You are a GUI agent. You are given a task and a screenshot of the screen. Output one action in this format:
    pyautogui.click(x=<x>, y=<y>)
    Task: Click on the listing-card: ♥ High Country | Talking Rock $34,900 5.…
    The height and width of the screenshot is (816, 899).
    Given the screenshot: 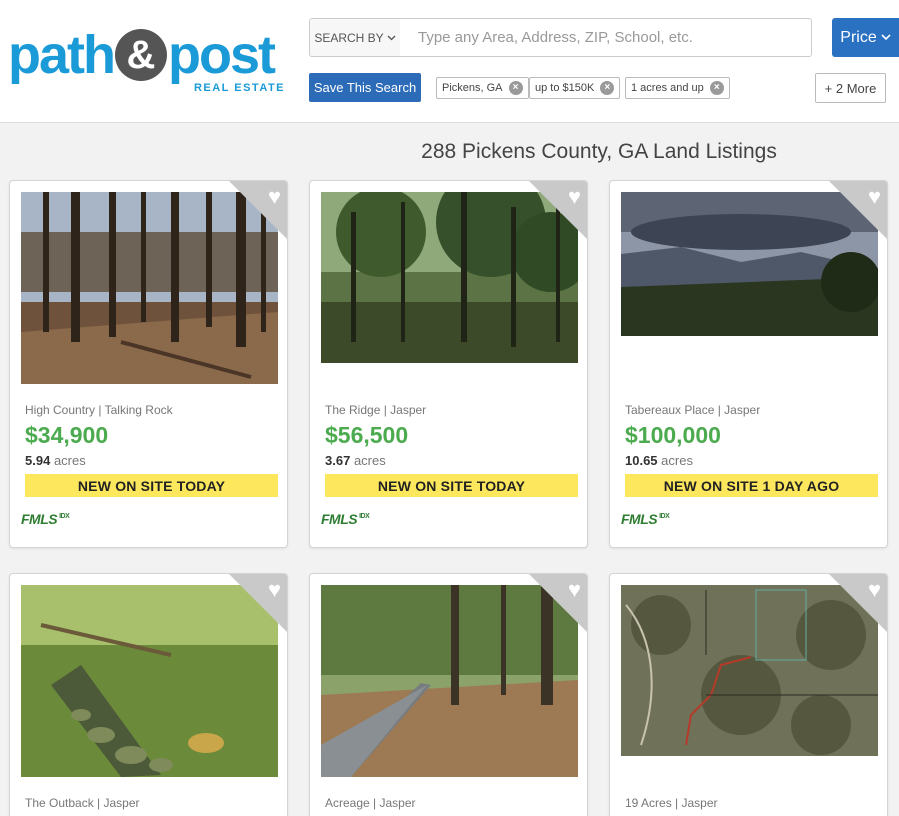 What is the action you would take?
    pyautogui.click(x=148, y=364)
    